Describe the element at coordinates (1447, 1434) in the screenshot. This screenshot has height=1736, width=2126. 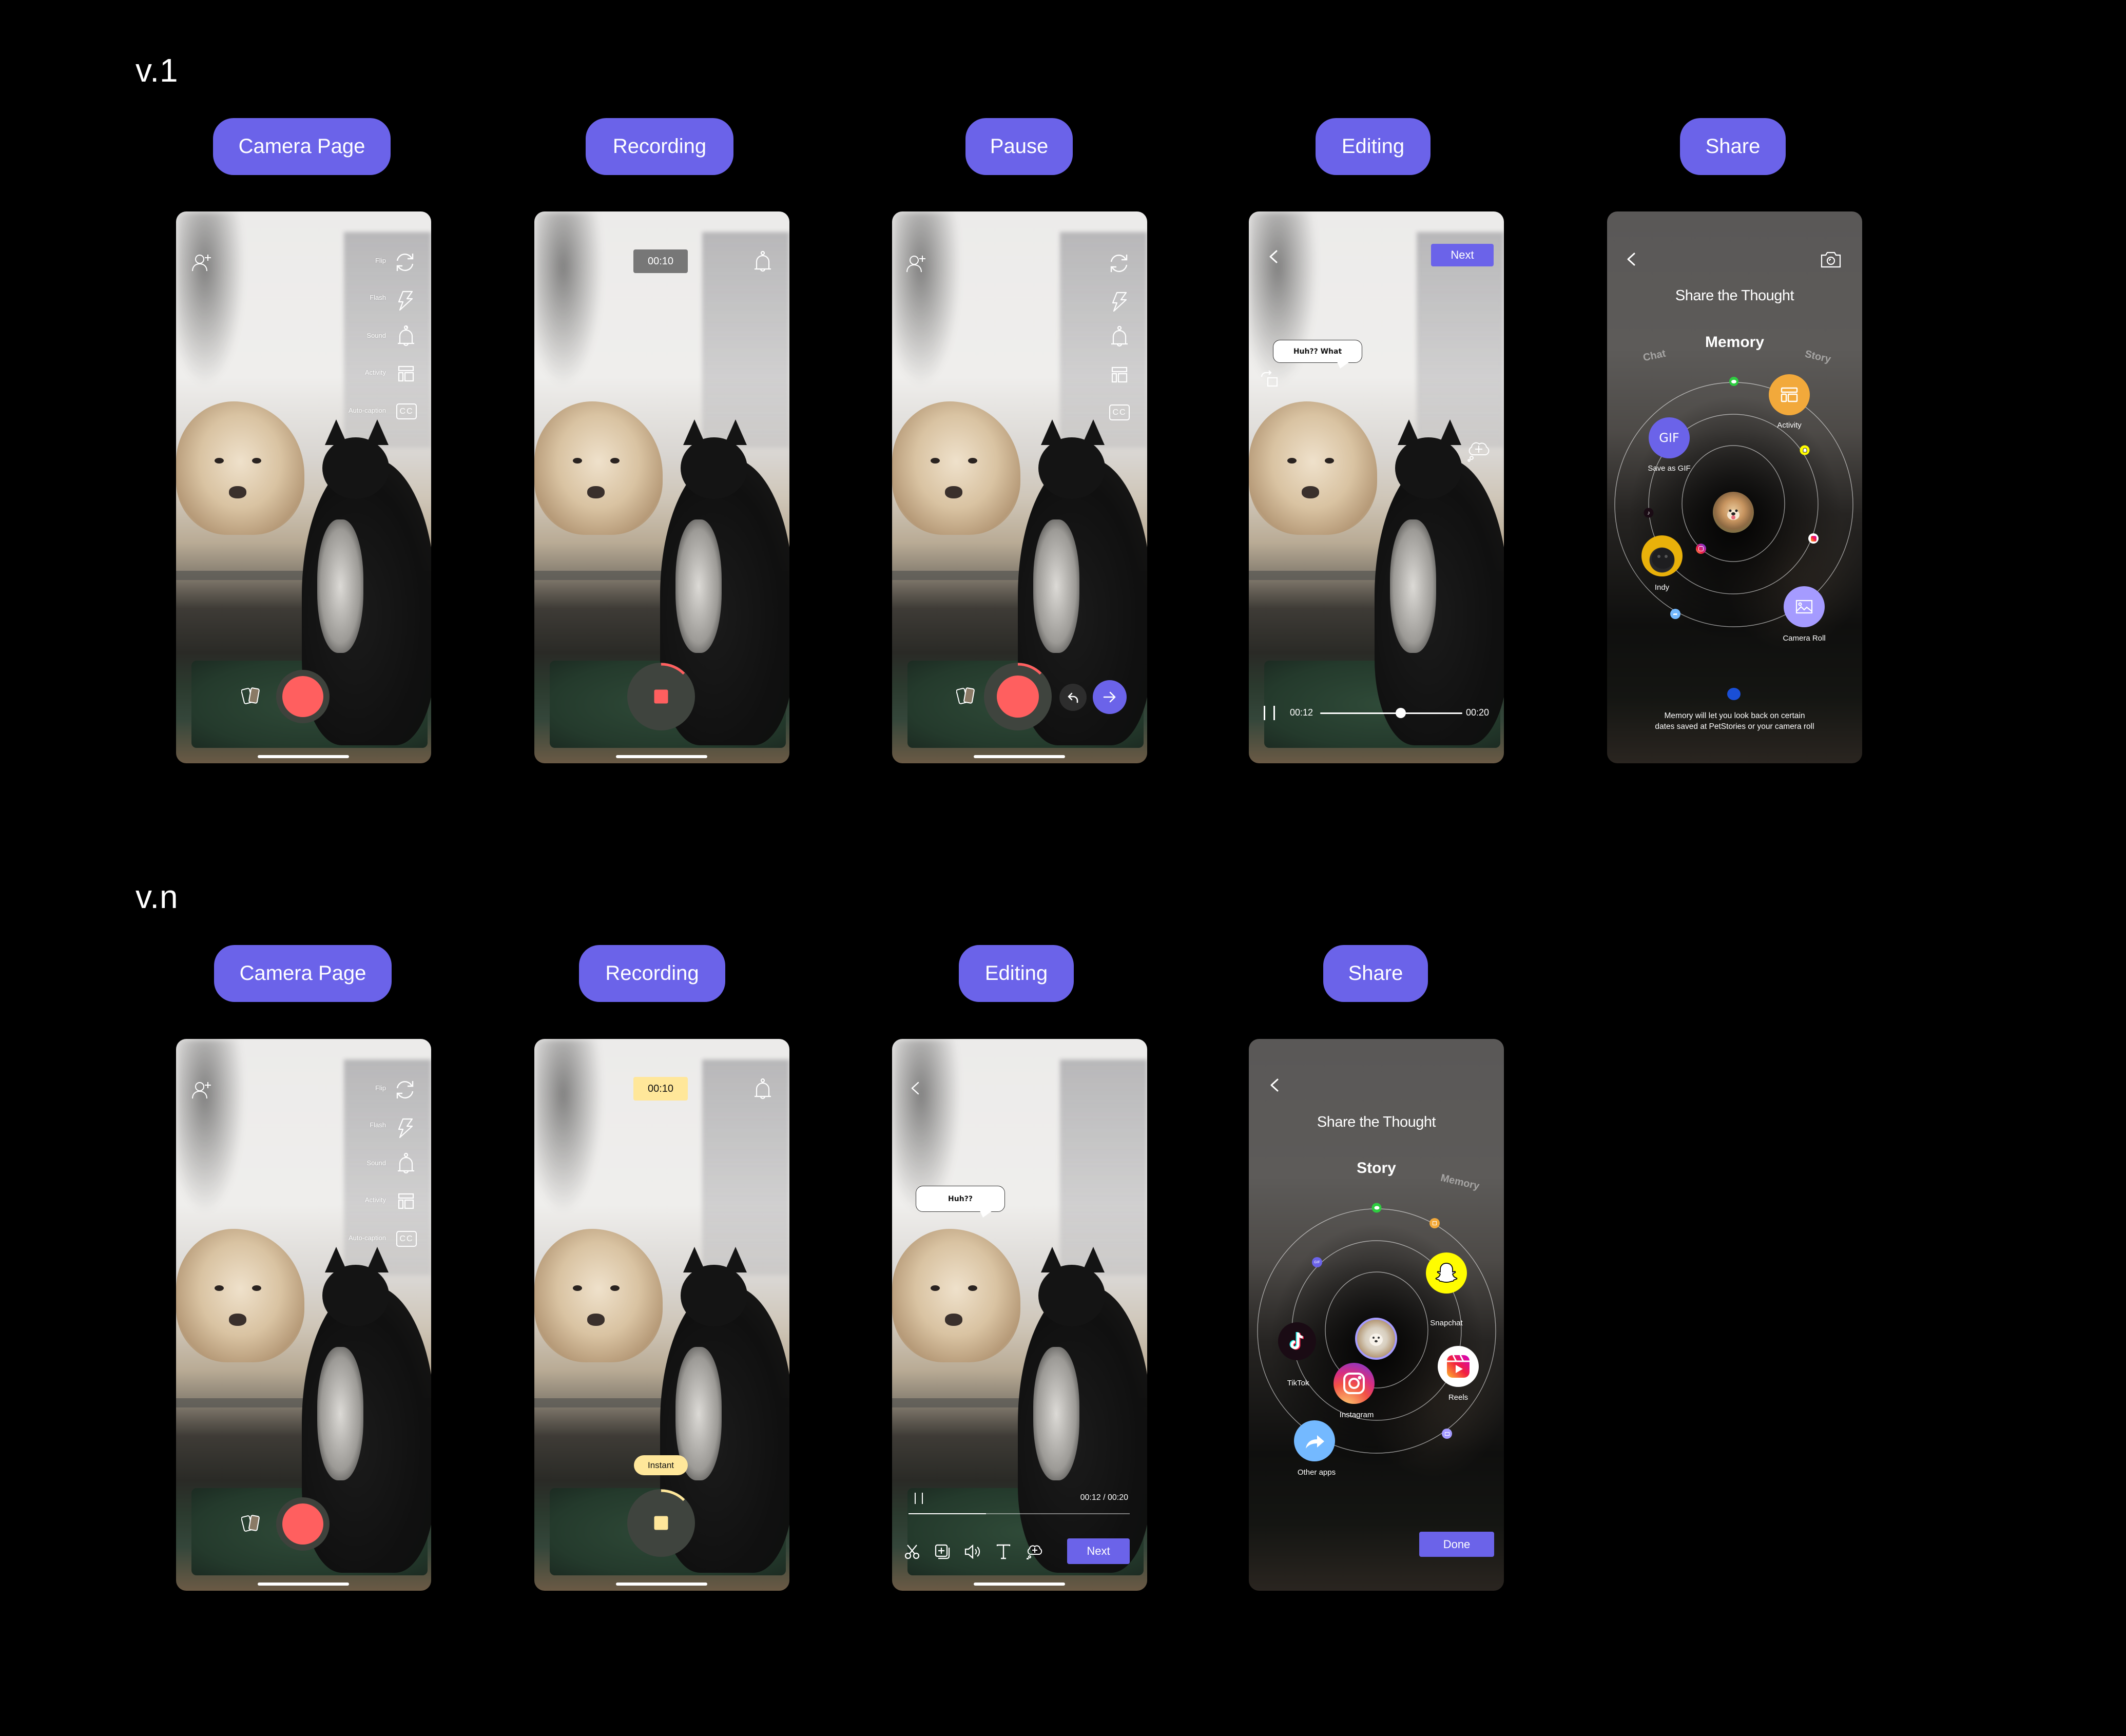
I see `camera-roll-dot` at that location.